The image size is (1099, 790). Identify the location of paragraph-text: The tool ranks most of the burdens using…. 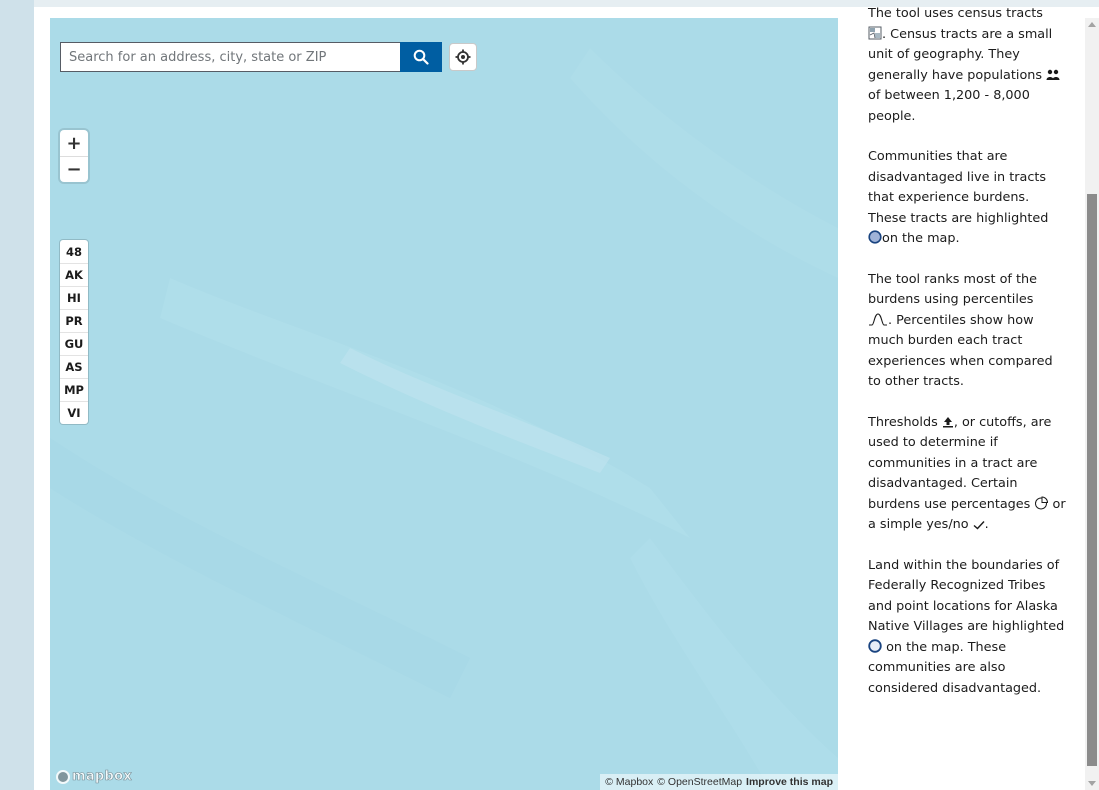
(952, 289).